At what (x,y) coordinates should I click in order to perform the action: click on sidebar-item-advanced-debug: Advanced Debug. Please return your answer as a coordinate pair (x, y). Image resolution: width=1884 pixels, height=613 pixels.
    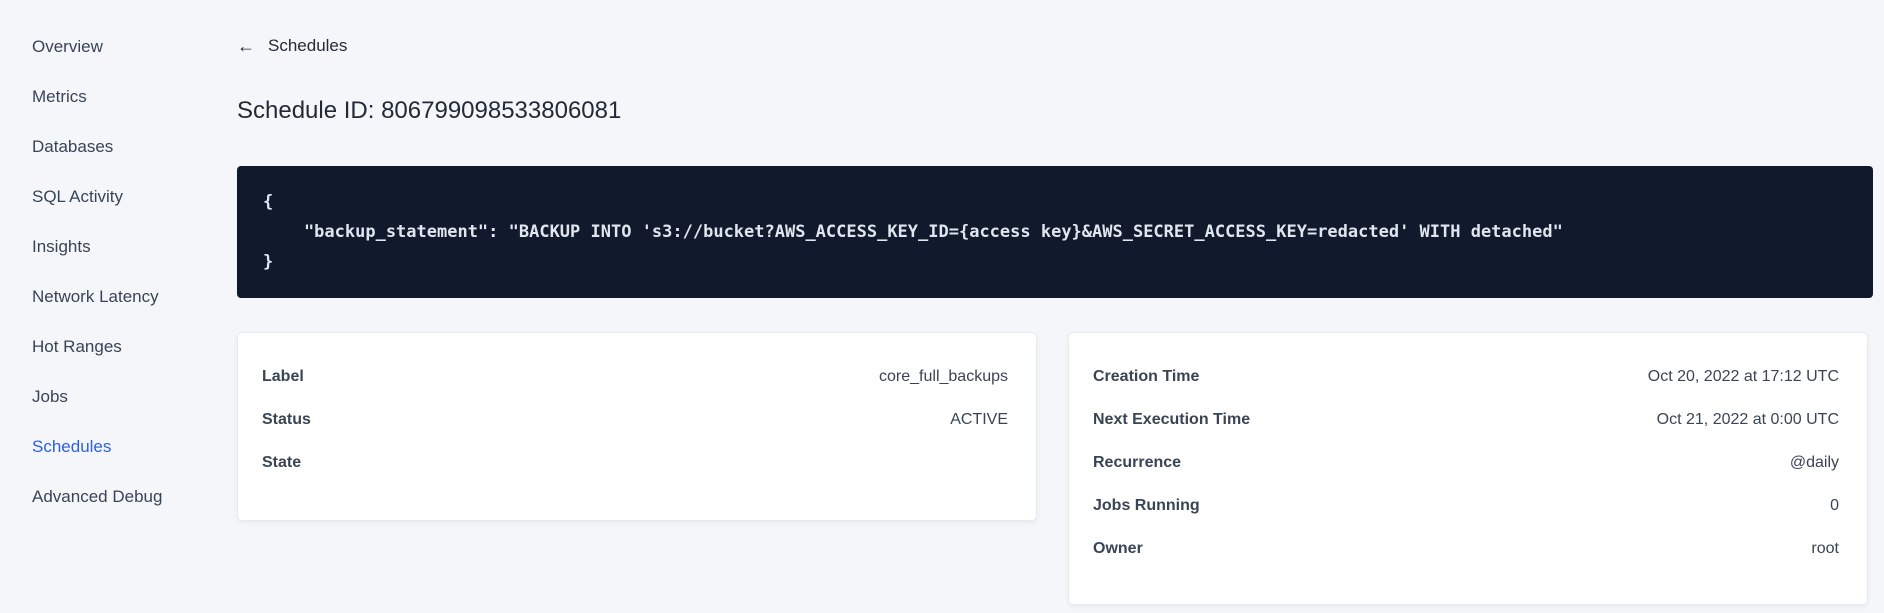
    Looking at the image, I should click on (108, 497).